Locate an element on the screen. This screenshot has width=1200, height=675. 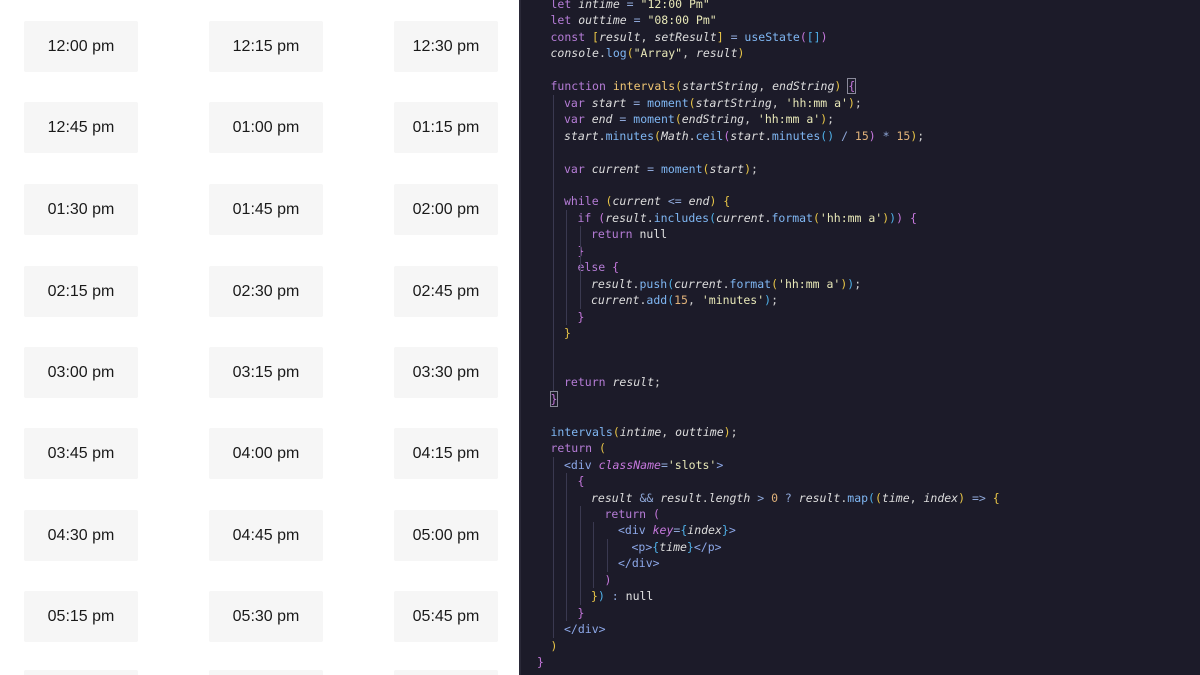
code-line: current.add(15, 'minutes'); is located at coordinates (684, 300).